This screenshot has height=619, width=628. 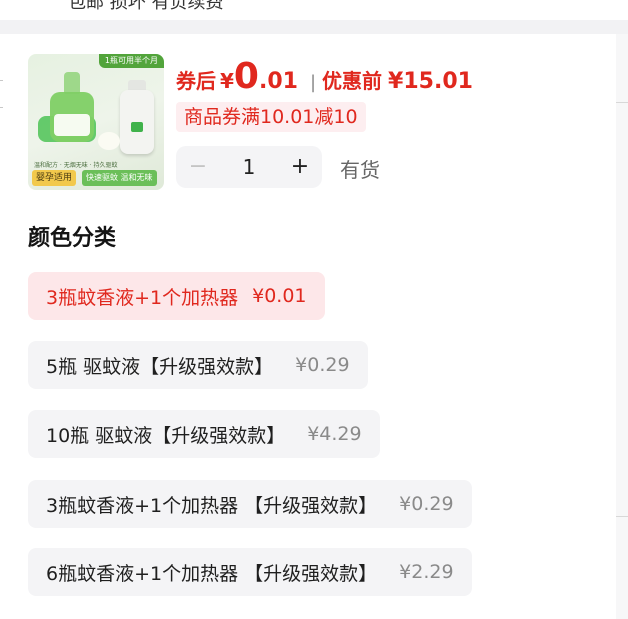 I want to click on price-row: 券后 ¥ 0 .01 | 优惠前 ¥15.01, so click(x=324, y=76).